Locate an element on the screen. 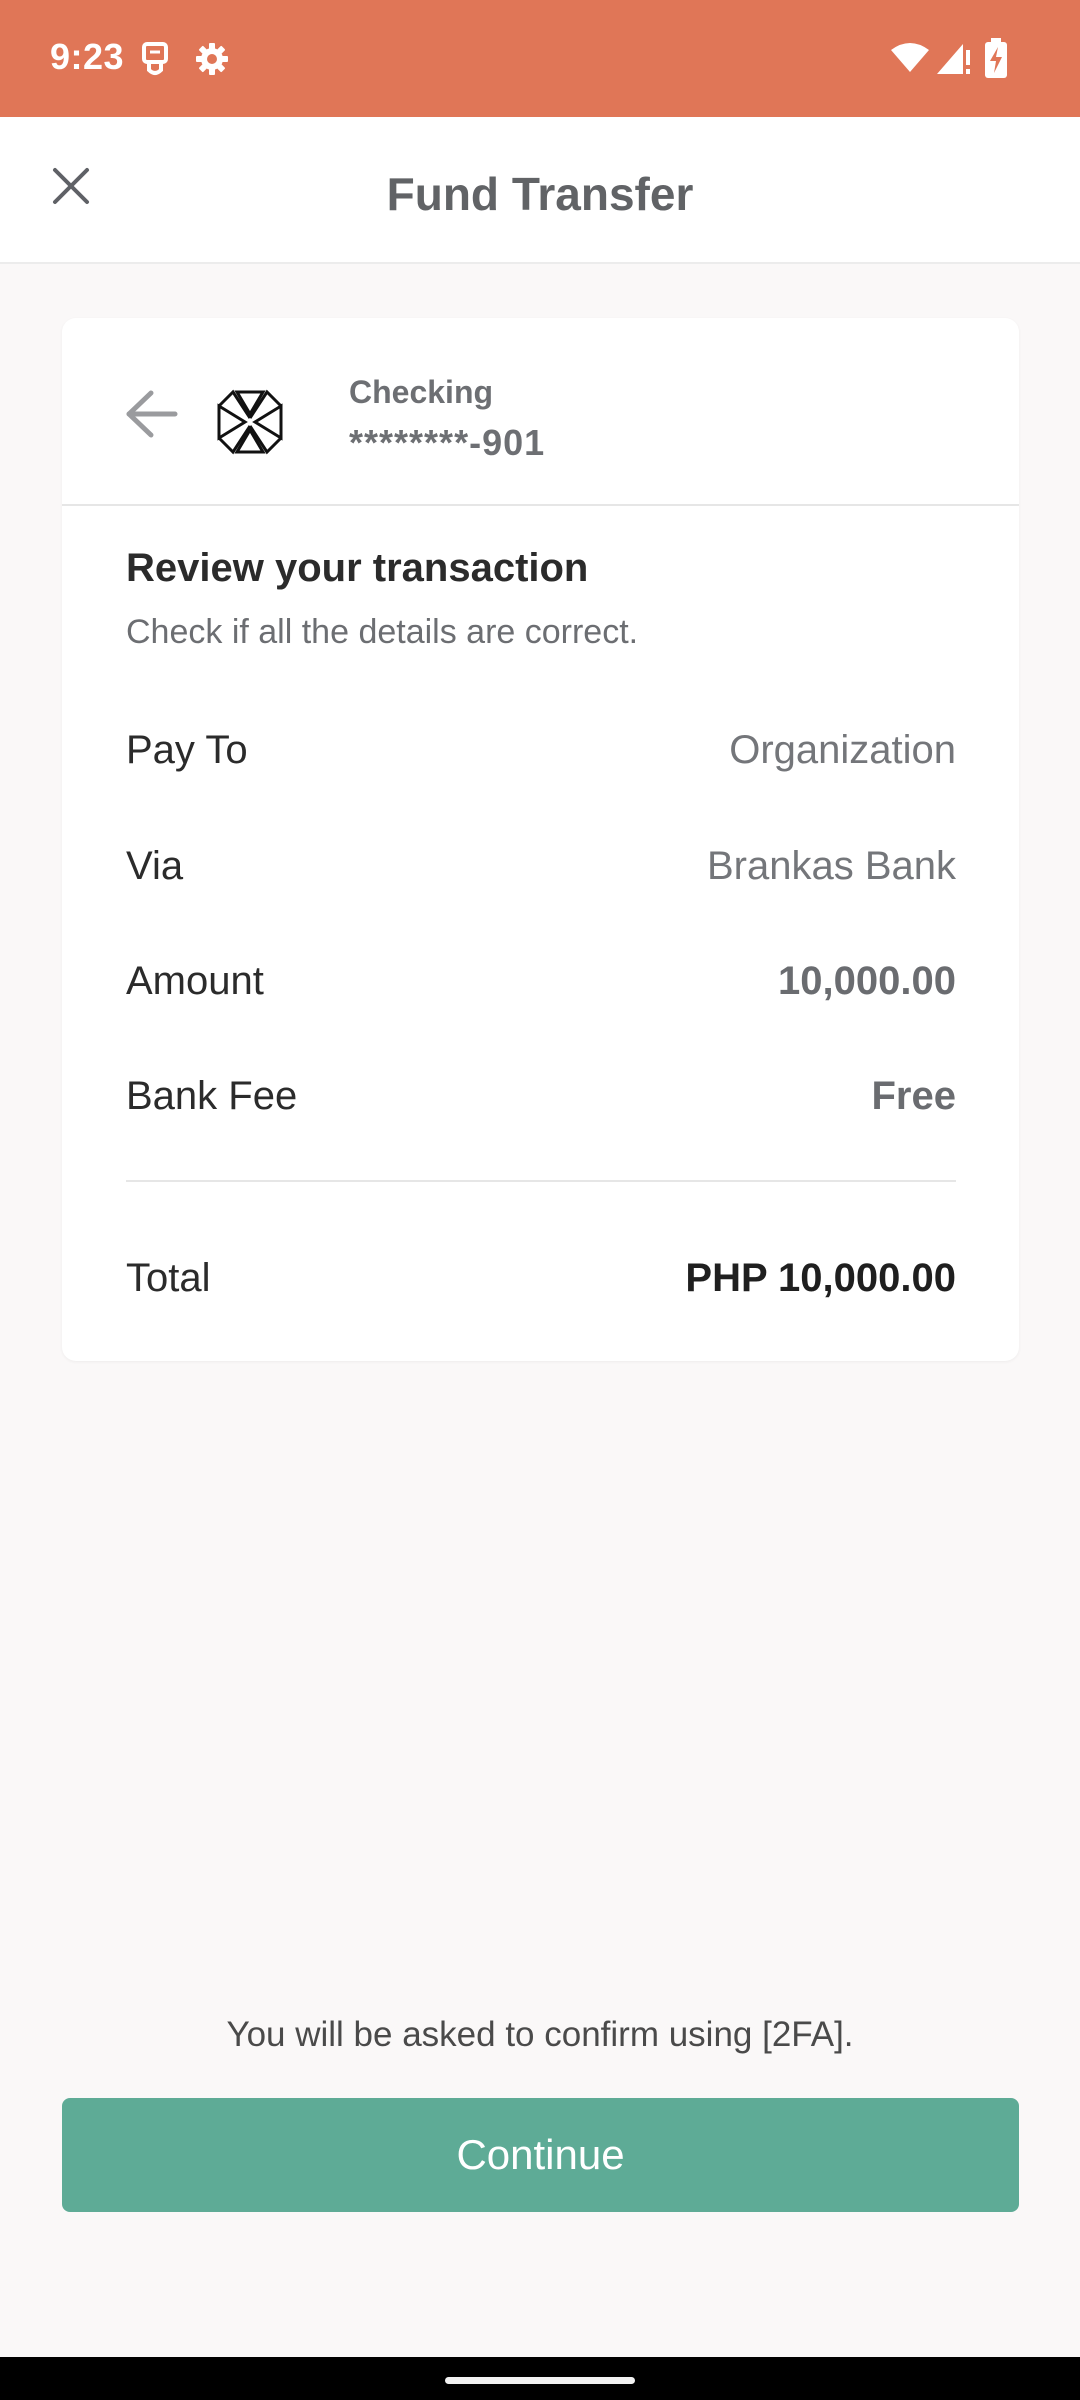 Image resolution: width=1080 pixels, height=2400 pixels. page-title: Fund Transfer is located at coordinates (540, 194).